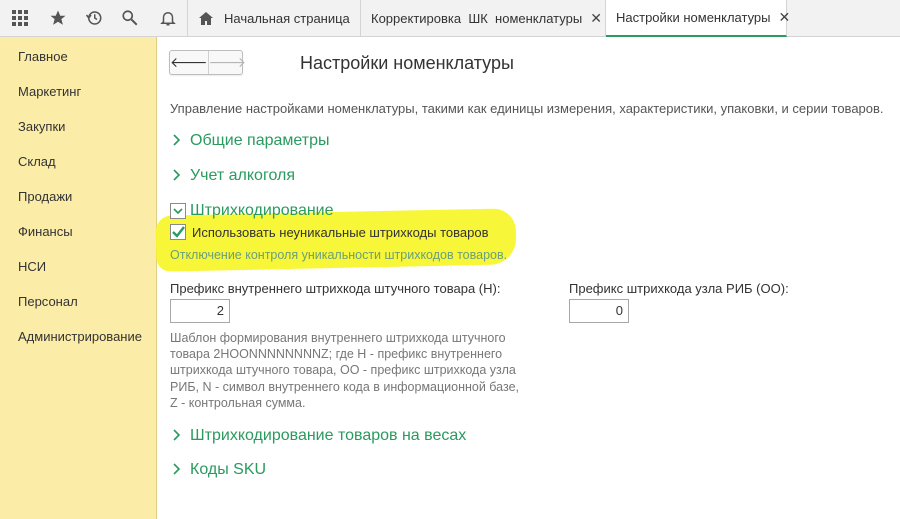 This screenshot has height=519, width=900. Describe the element at coordinates (328, 435) in the screenshot. I see `section-weight-barcoding-label: Штрихкодирование товаров на весах` at that location.